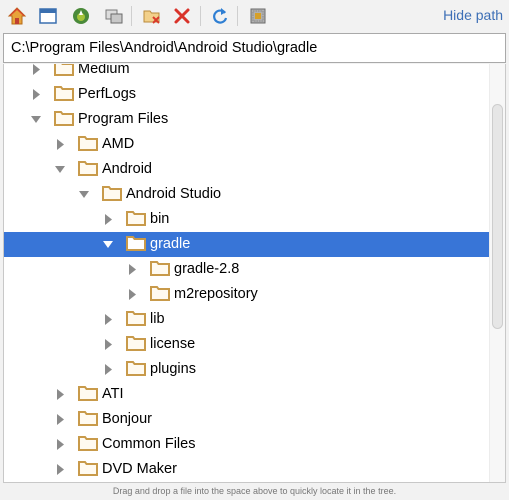 The width and height of the screenshot is (509, 500). What do you see at coordinates (157, 319) in the screenshot?
I see `tree-item-label: lib` at bounding box center [157, 319].